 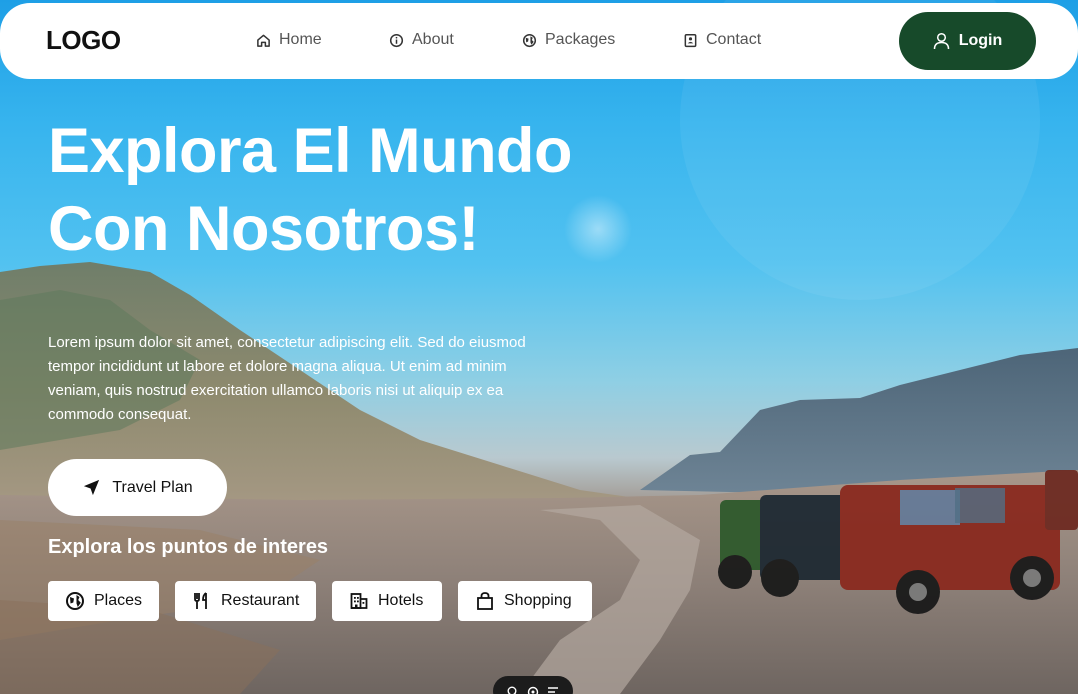 What do you see at coordinates (941, 41) in the screenshot?
I see `user-icon` at bounding box center [941, 41].